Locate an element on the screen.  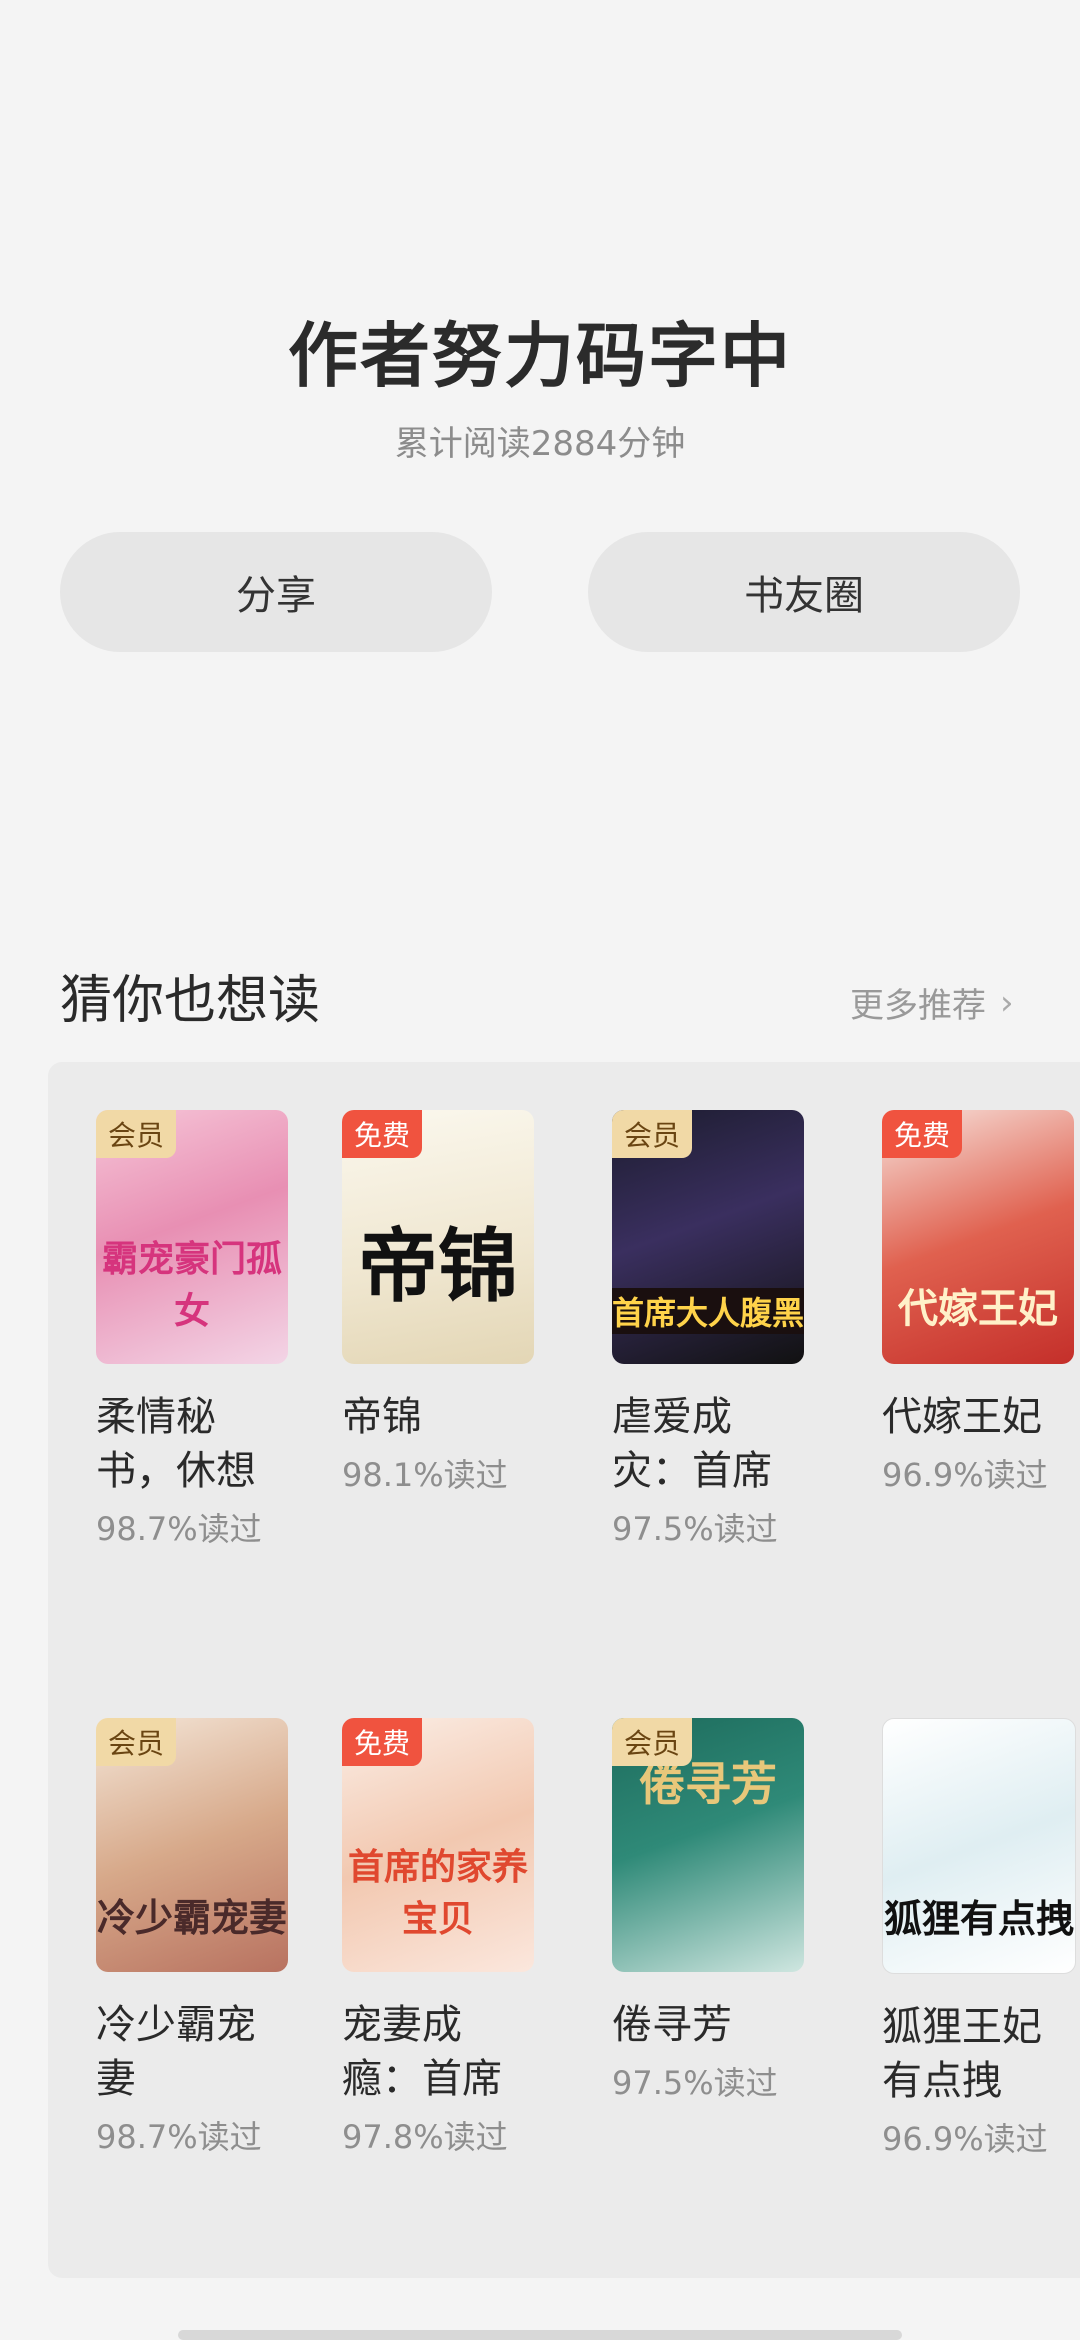
book-card: 狐狸有点拽 狐狸王妃有点拽 96.9%读过 is located at coordinates (981, 1939).